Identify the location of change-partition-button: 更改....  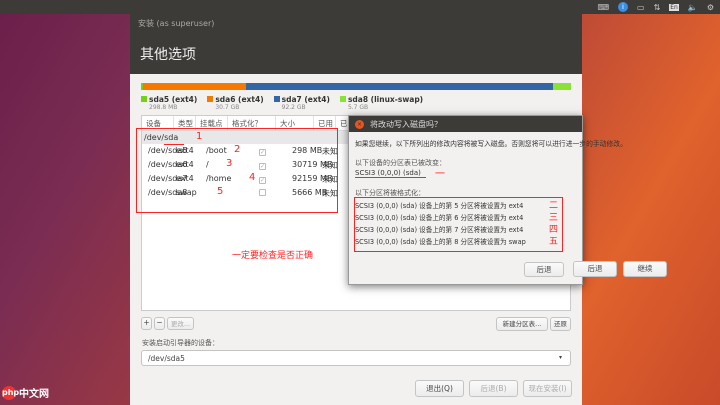
(180, 323).